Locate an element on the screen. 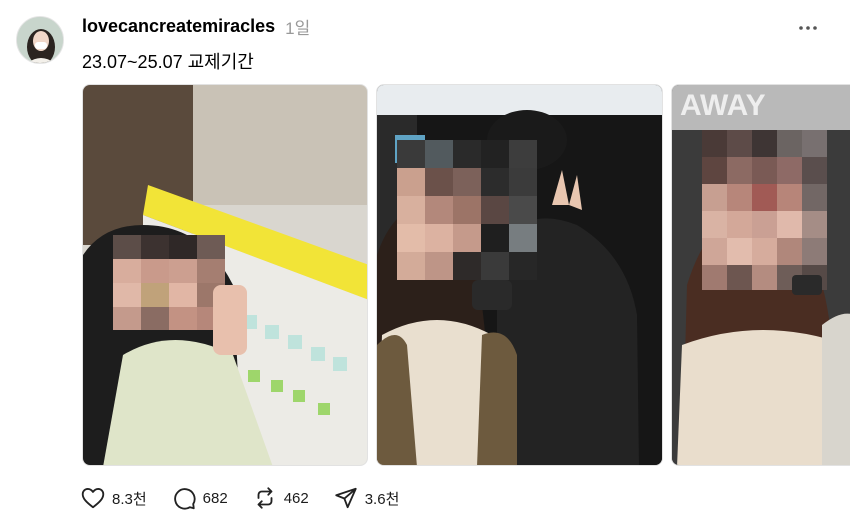 The image size is (850, 521). action-bar: 8.3천 682 462 3.6천 is located at coordinates (251, 498).